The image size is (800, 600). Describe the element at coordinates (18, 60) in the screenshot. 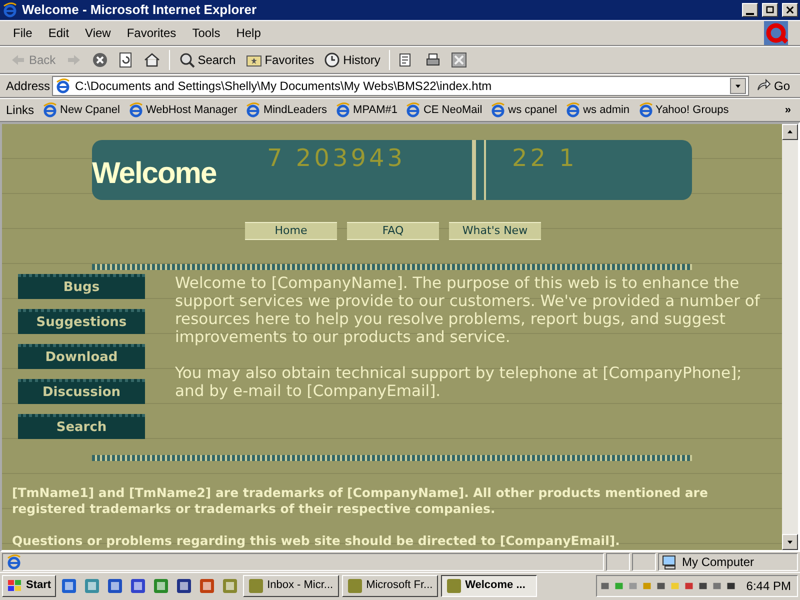

I see `back-icon` at that location.